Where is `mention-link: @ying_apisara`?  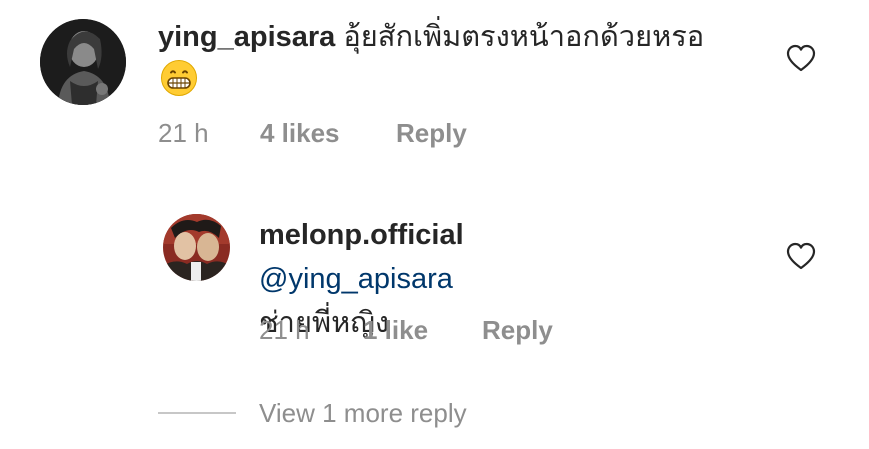 mention-link: @ying_apisara is located at coordinates (356, 279).